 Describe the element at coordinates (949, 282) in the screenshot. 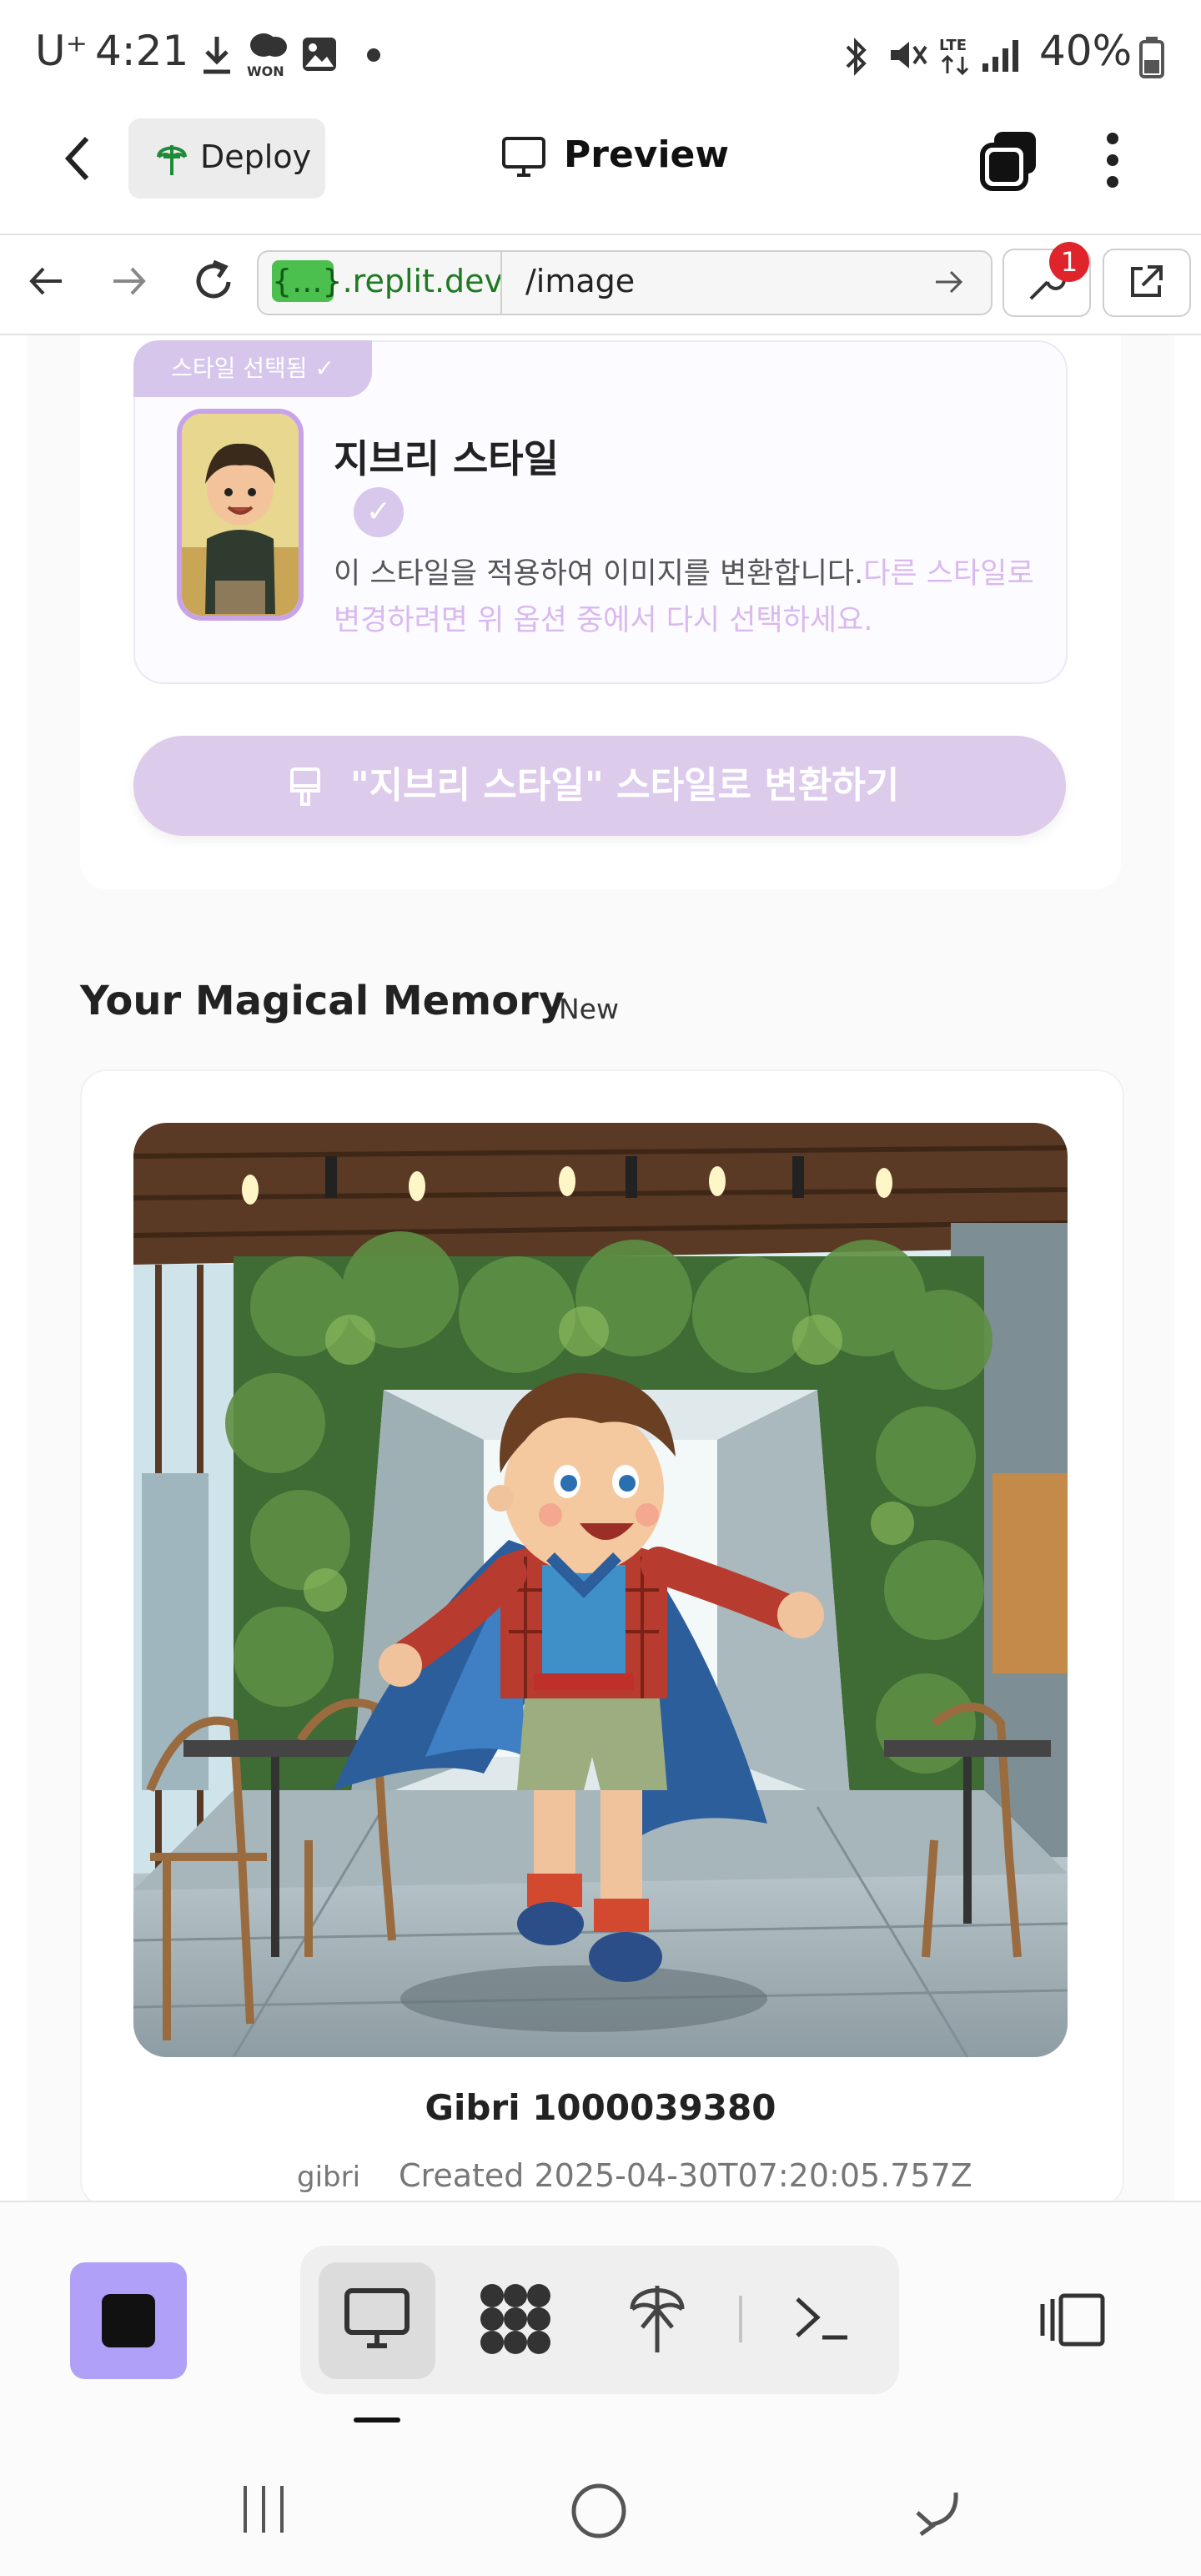

I see `go-arrow-icon` at that location.